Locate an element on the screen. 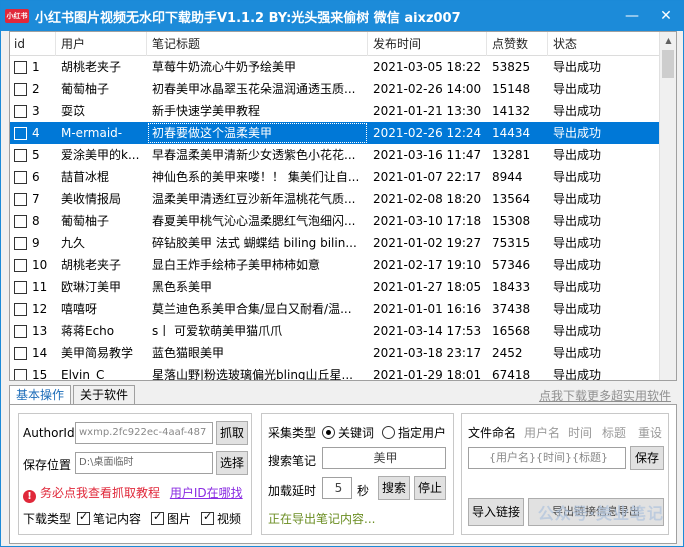  column-header-title: 笔记标题 is located at coordinates (257, 44).